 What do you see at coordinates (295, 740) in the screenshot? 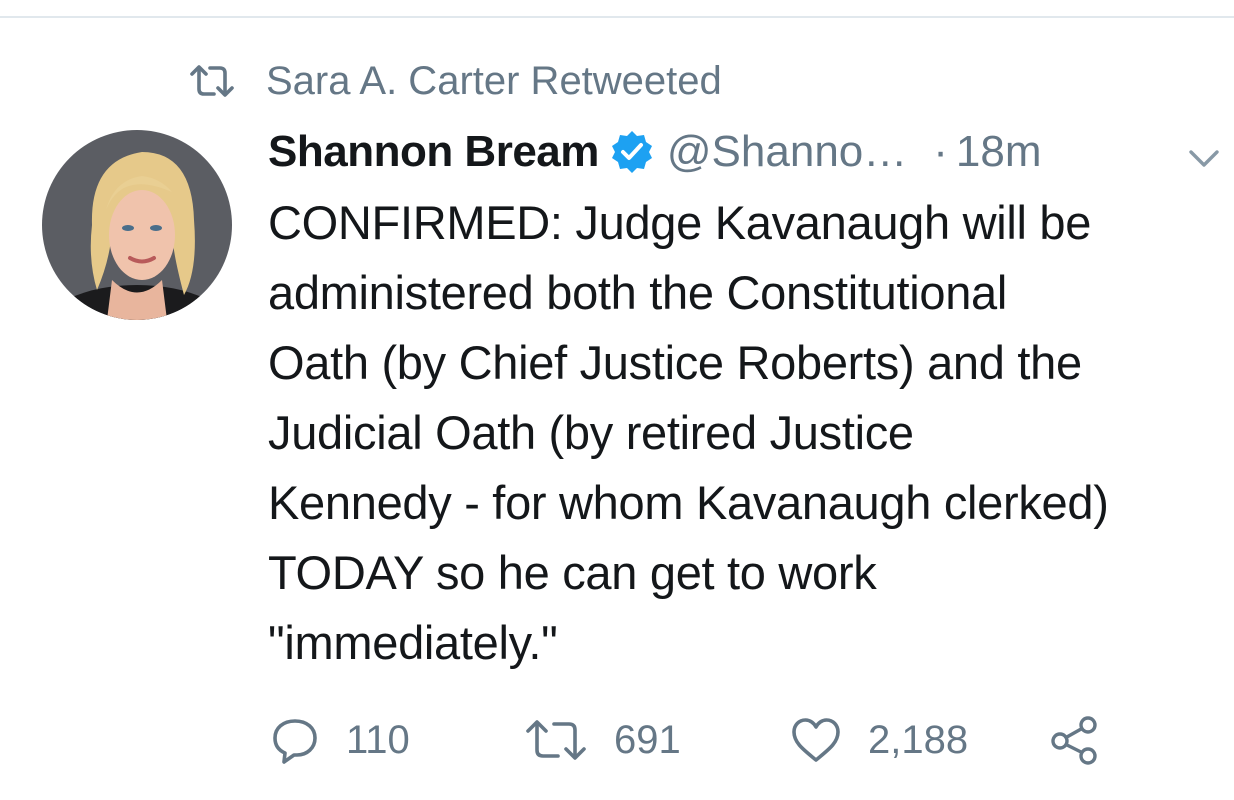
I see `reply-icon` at bounding box center [295, 740].